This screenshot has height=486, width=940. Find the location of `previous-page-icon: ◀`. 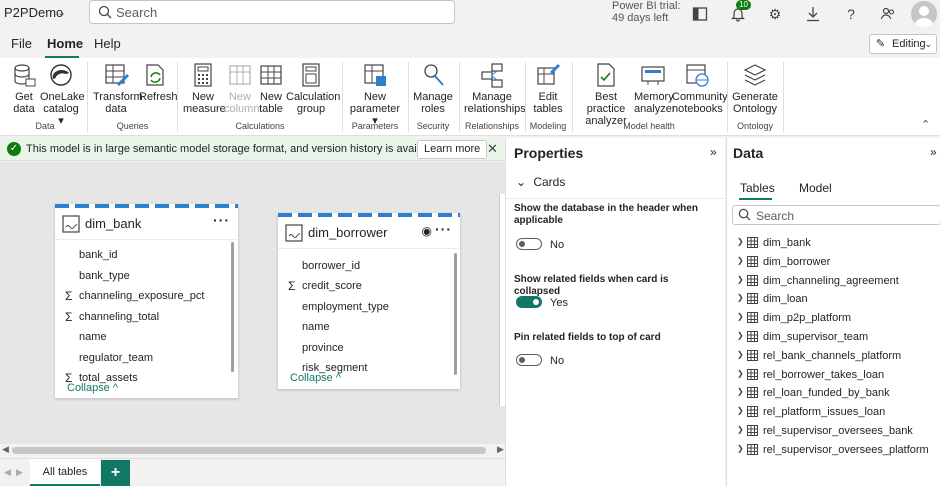

previous-page-icon: ◀ is located at coordinates (7, 472).